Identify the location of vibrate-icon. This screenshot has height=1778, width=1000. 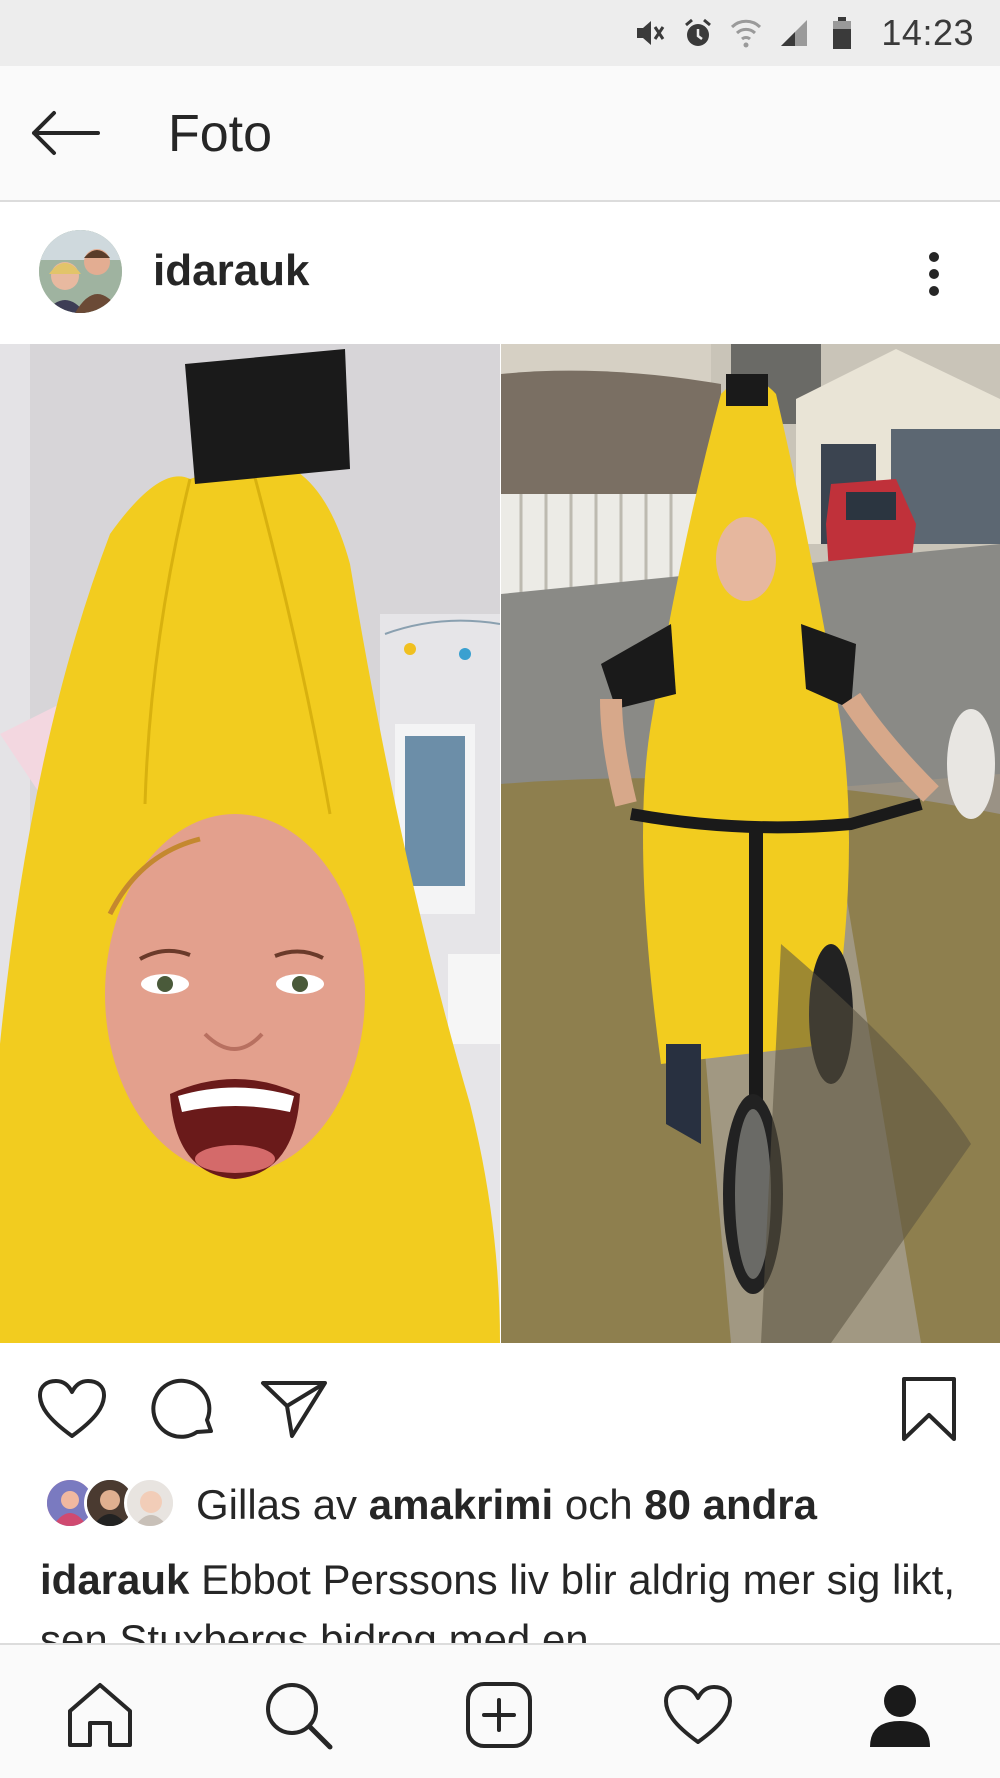
(650, 33).